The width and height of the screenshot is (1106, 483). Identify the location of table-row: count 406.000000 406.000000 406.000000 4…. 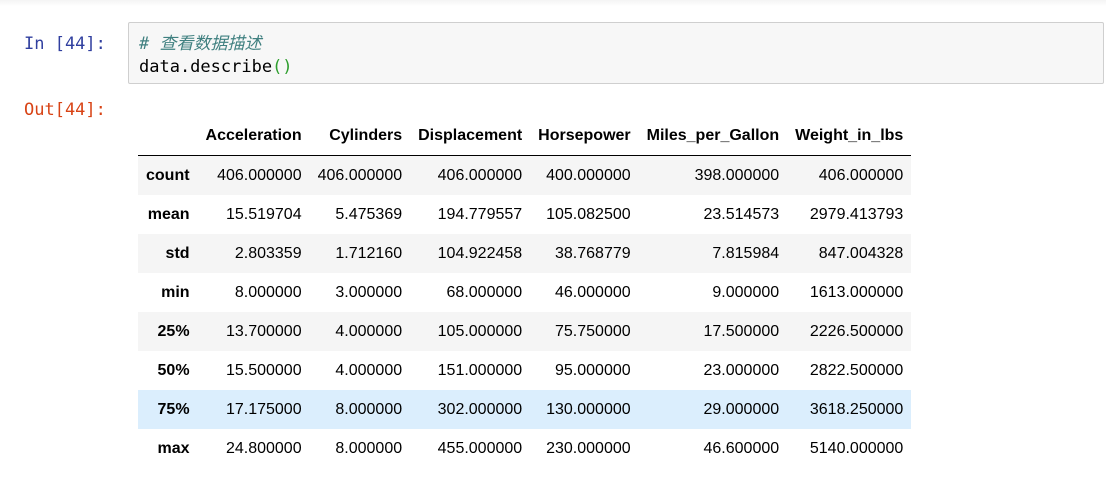
(525, 175).